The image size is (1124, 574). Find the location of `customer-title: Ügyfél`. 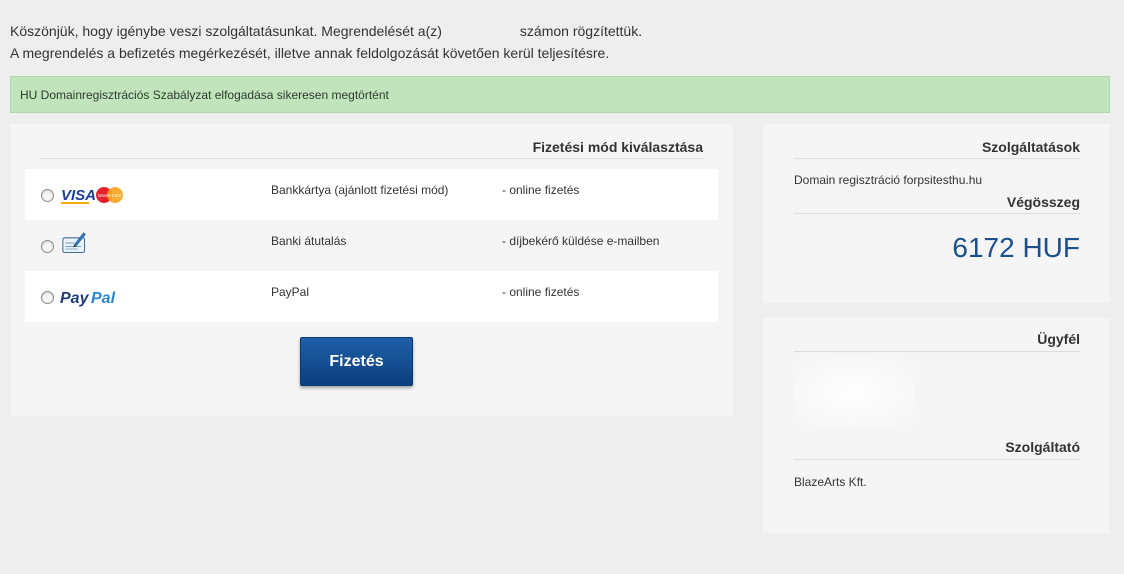

customer-title: Ügyfél is located at coordinates (1058, 339).